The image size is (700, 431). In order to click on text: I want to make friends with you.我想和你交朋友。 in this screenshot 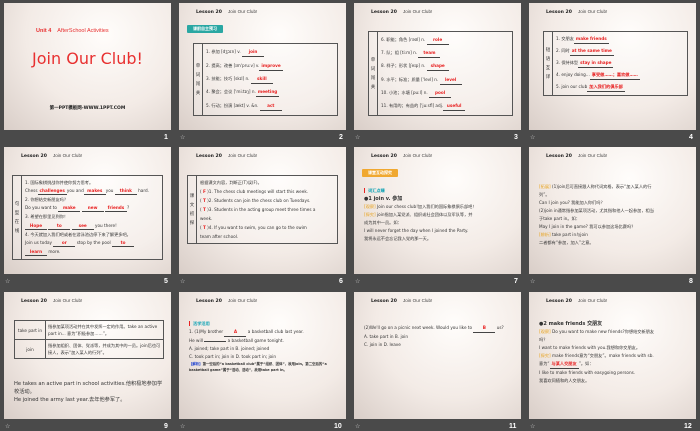, I will do `click(590, 347)`.